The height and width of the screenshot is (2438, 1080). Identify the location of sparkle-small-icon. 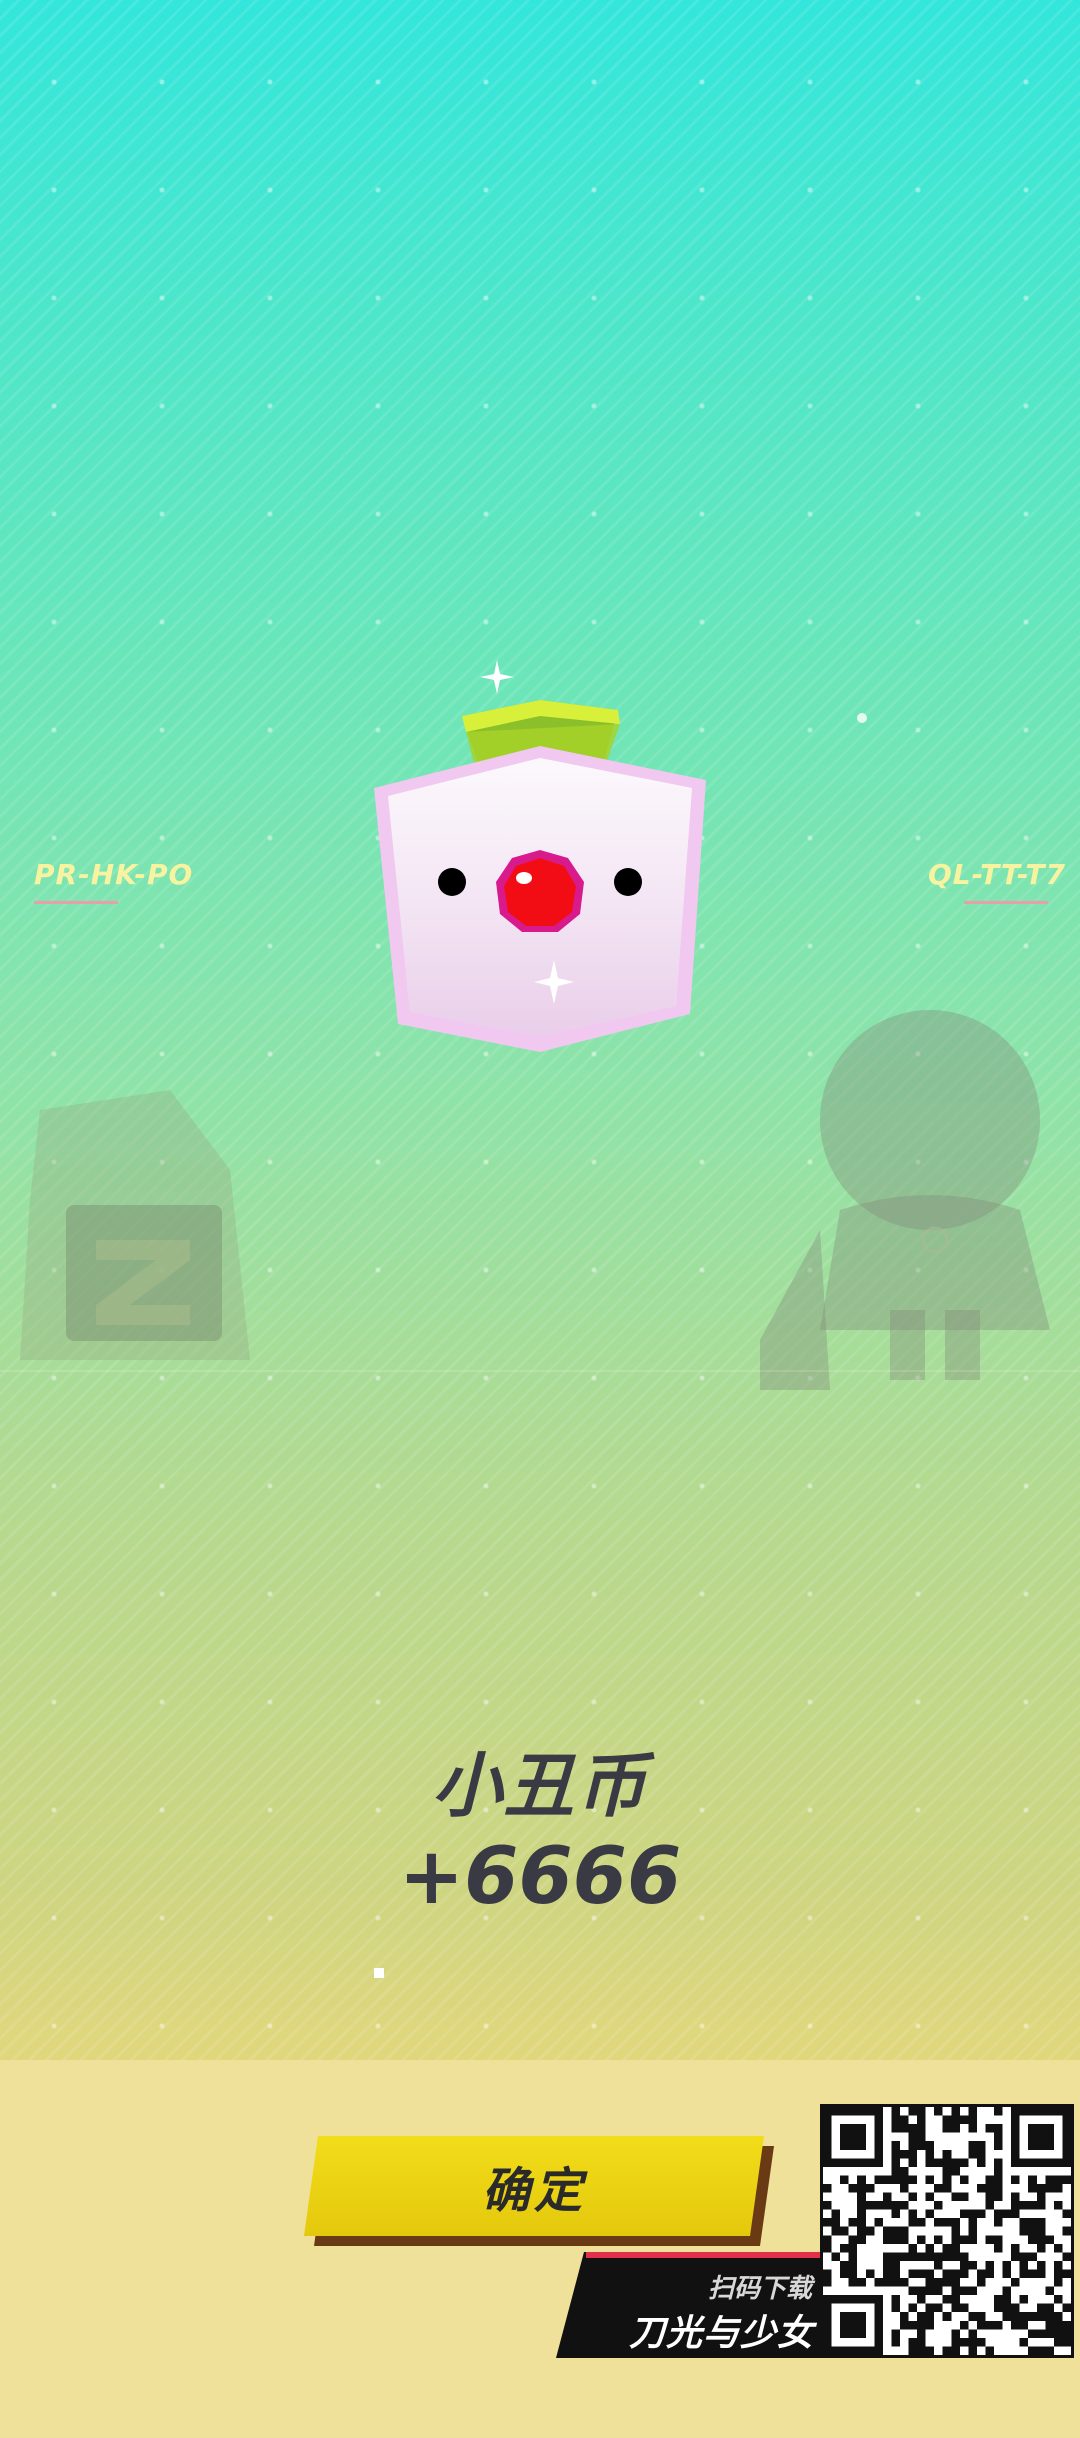
(862, 718).